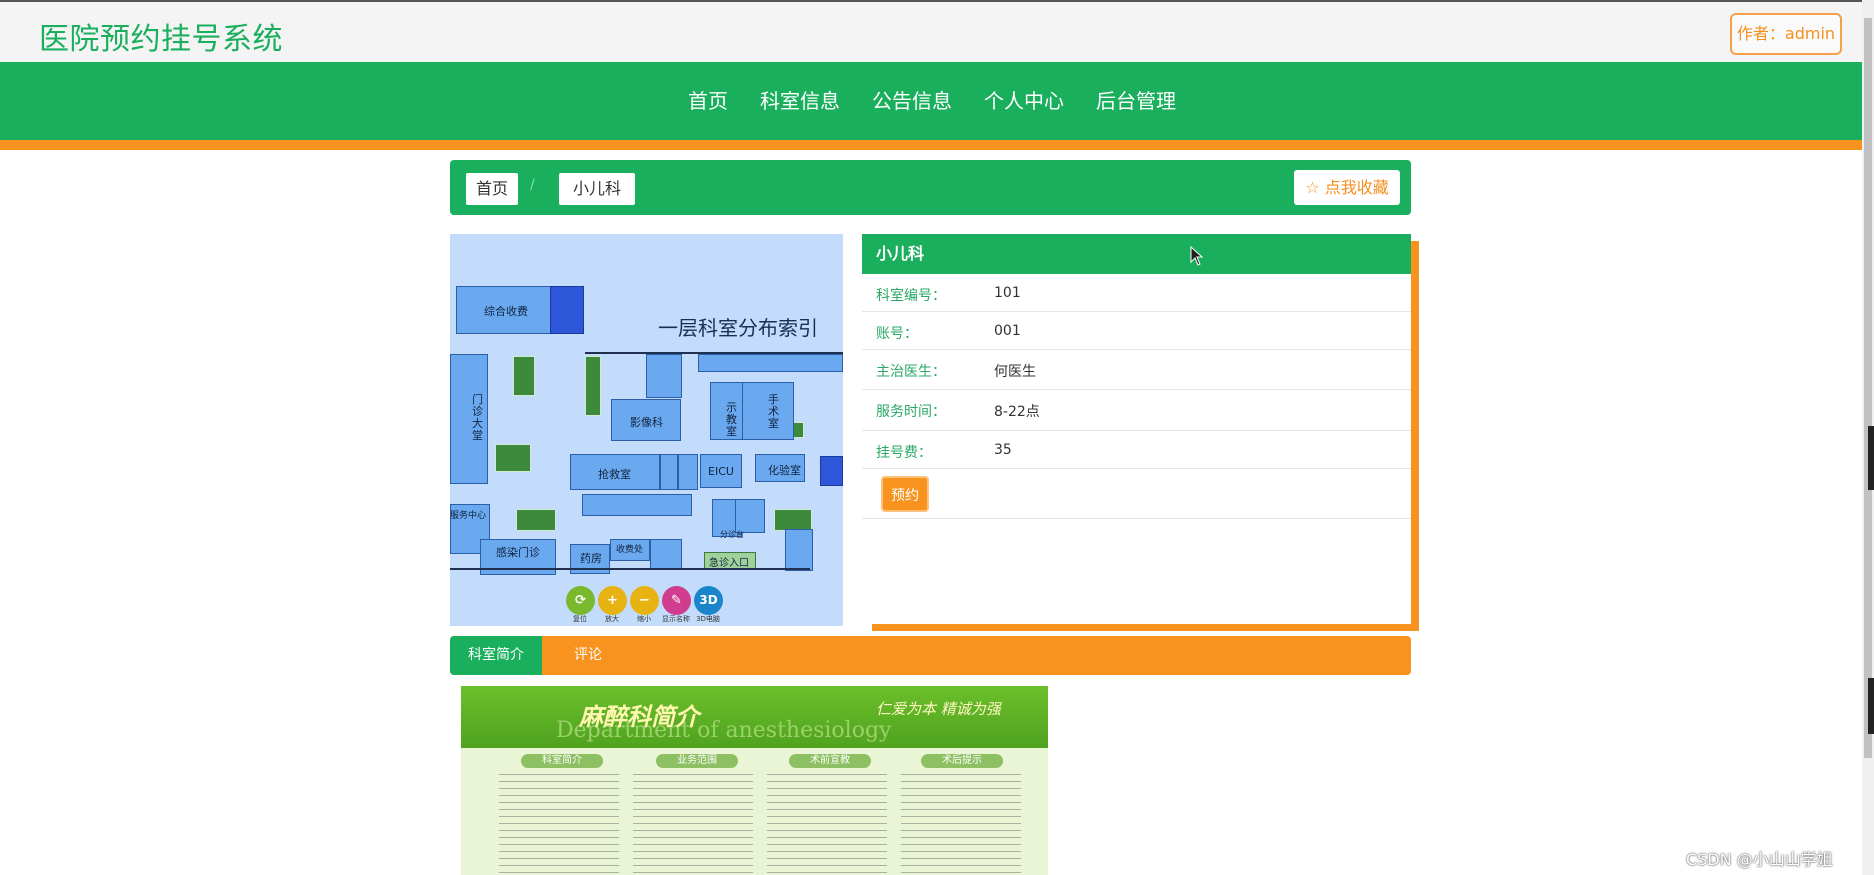 The width and height of the screenshot is (1874, 875). Describe the element at coordinates (676, 619) in the screenshot. I see `map-control-label: 显示名称` at that location.